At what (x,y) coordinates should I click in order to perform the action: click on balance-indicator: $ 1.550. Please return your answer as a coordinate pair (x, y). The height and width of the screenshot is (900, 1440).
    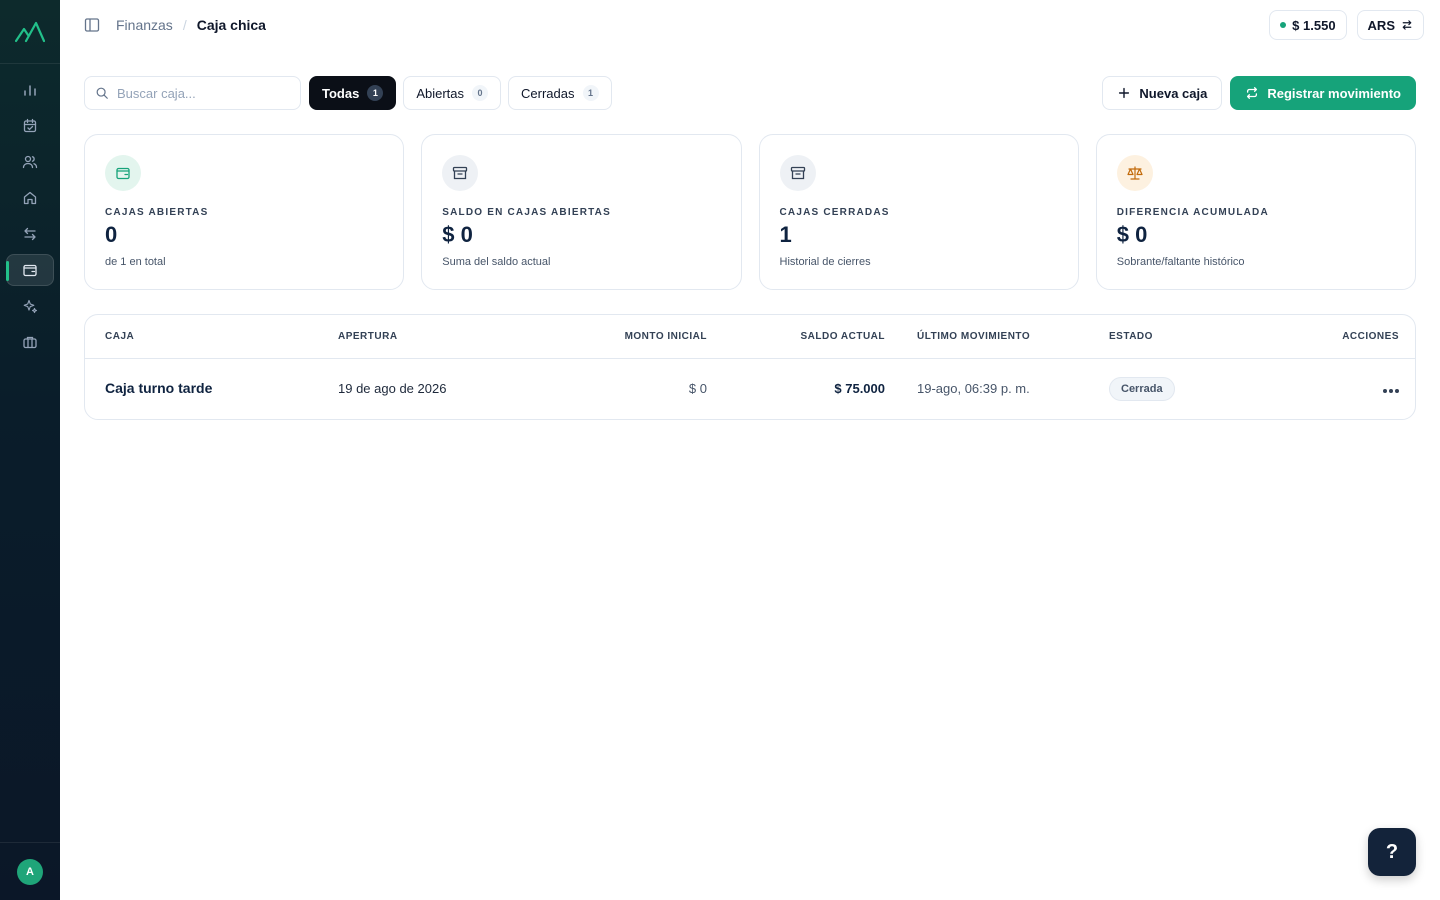
    Looking at the image, I should click on (1308, 25).